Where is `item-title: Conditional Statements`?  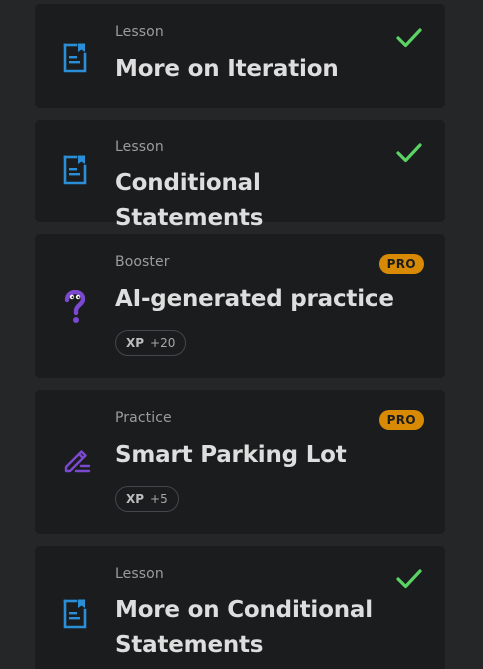
item-title: Conditional Statements is located at coordinates (189, 200).